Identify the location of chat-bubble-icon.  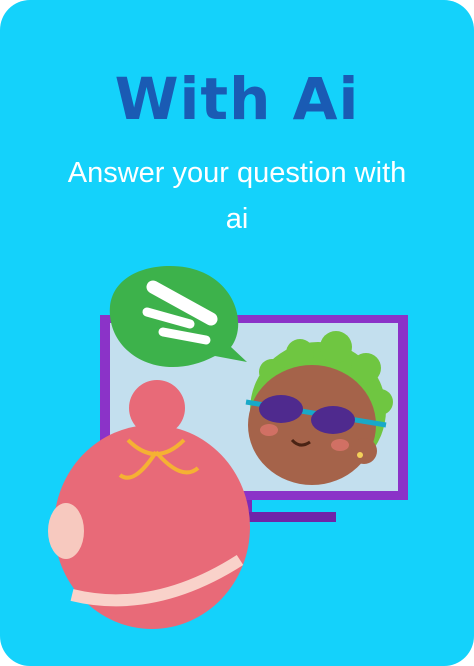
(178, 317).